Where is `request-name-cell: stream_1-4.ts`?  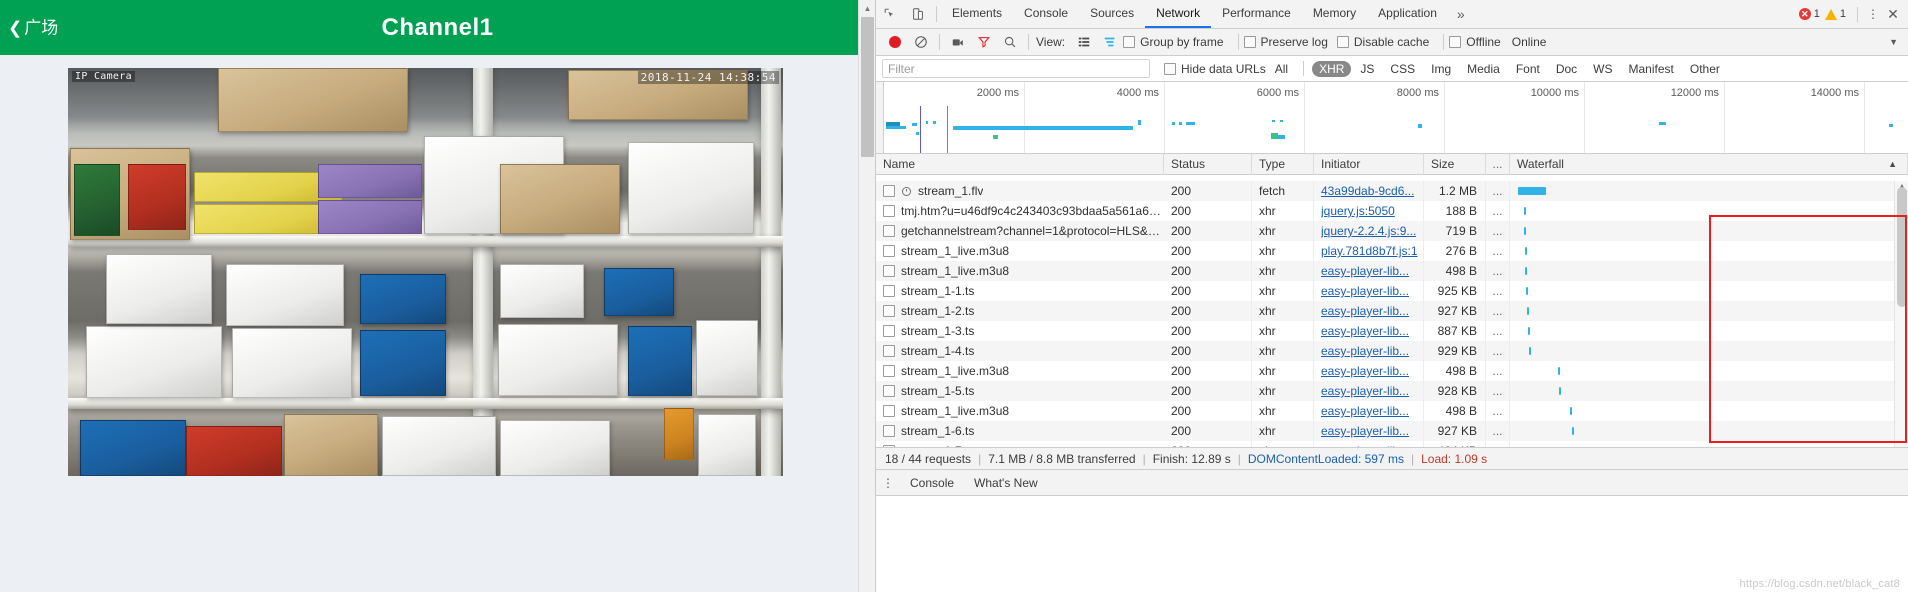 request-name-cell: stream_1-4.ts is located at coordinates (1020, 351).